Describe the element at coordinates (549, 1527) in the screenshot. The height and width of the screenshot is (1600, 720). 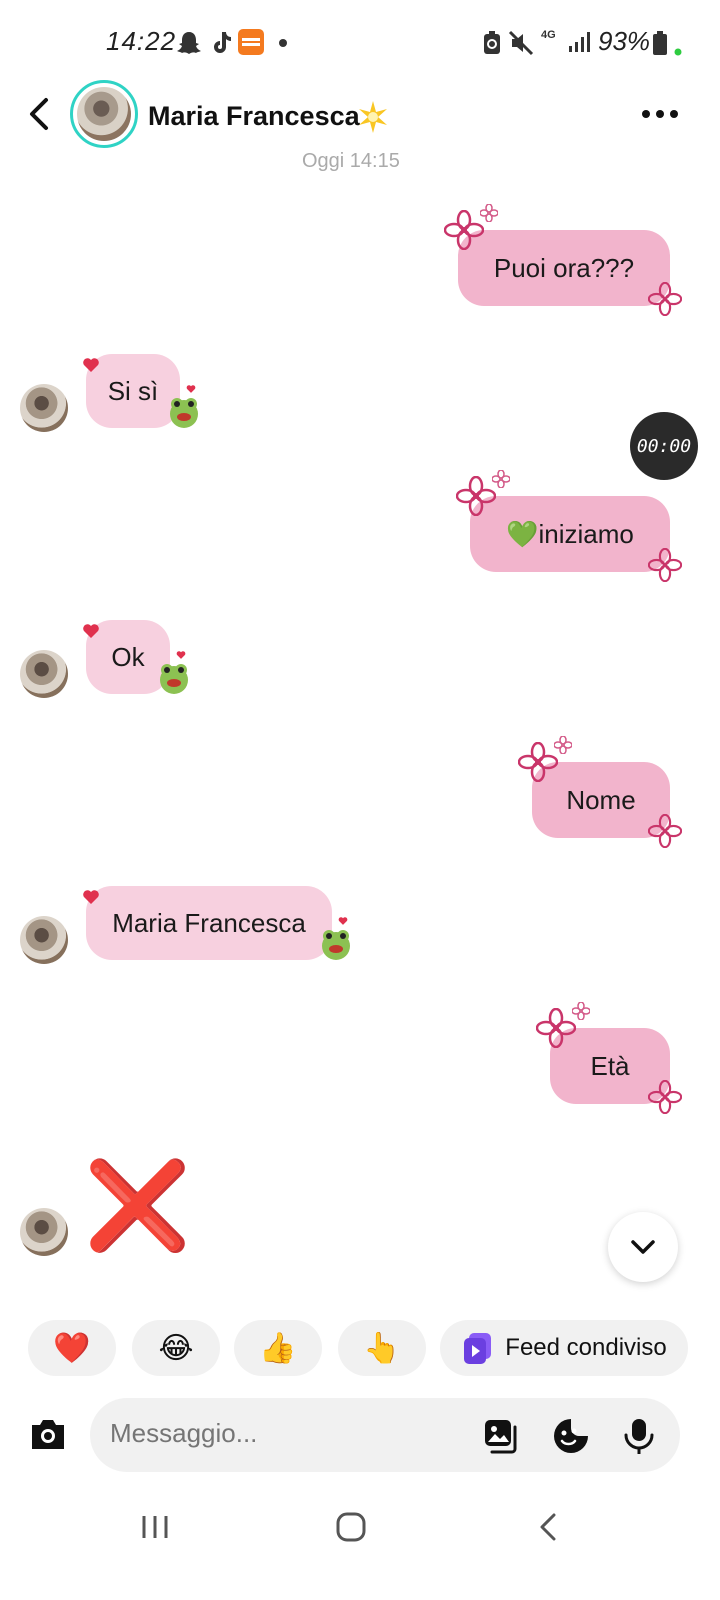
I see `back-nav-icon` at that location.